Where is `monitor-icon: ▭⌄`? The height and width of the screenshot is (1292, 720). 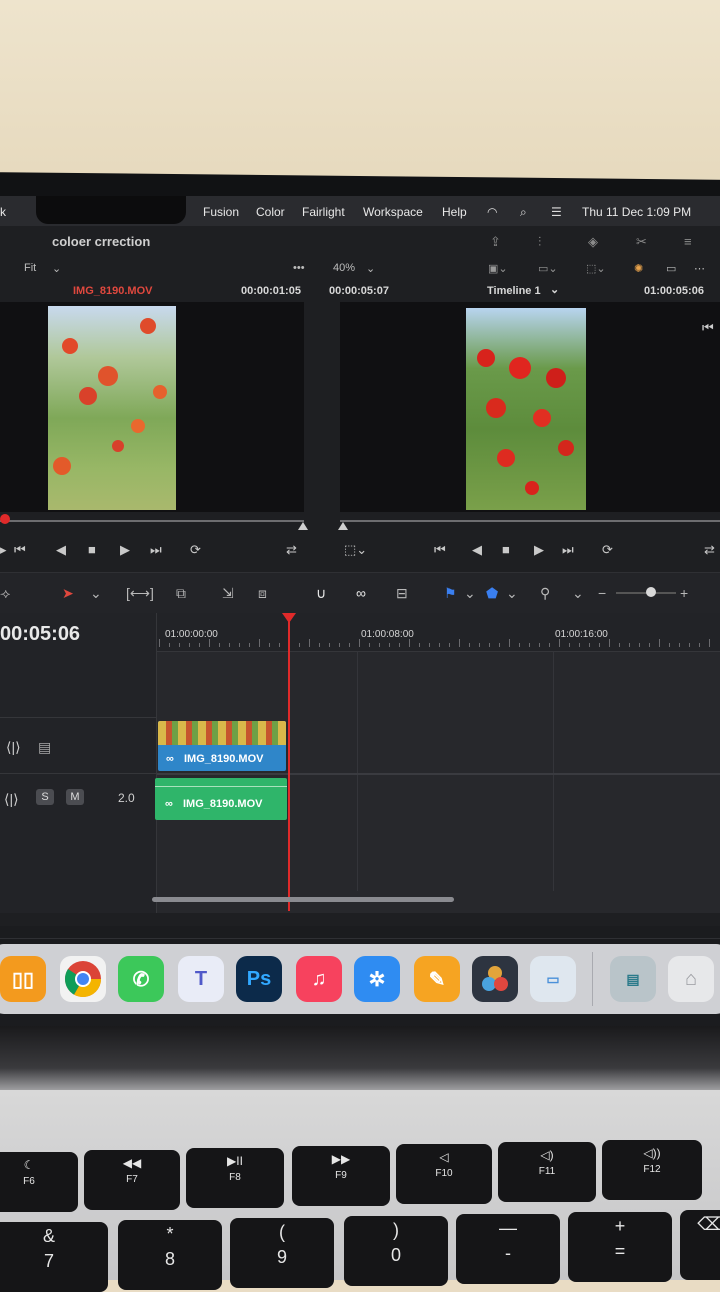 monitor-icon: ▭⌄ is located at coordinates (548, 268).